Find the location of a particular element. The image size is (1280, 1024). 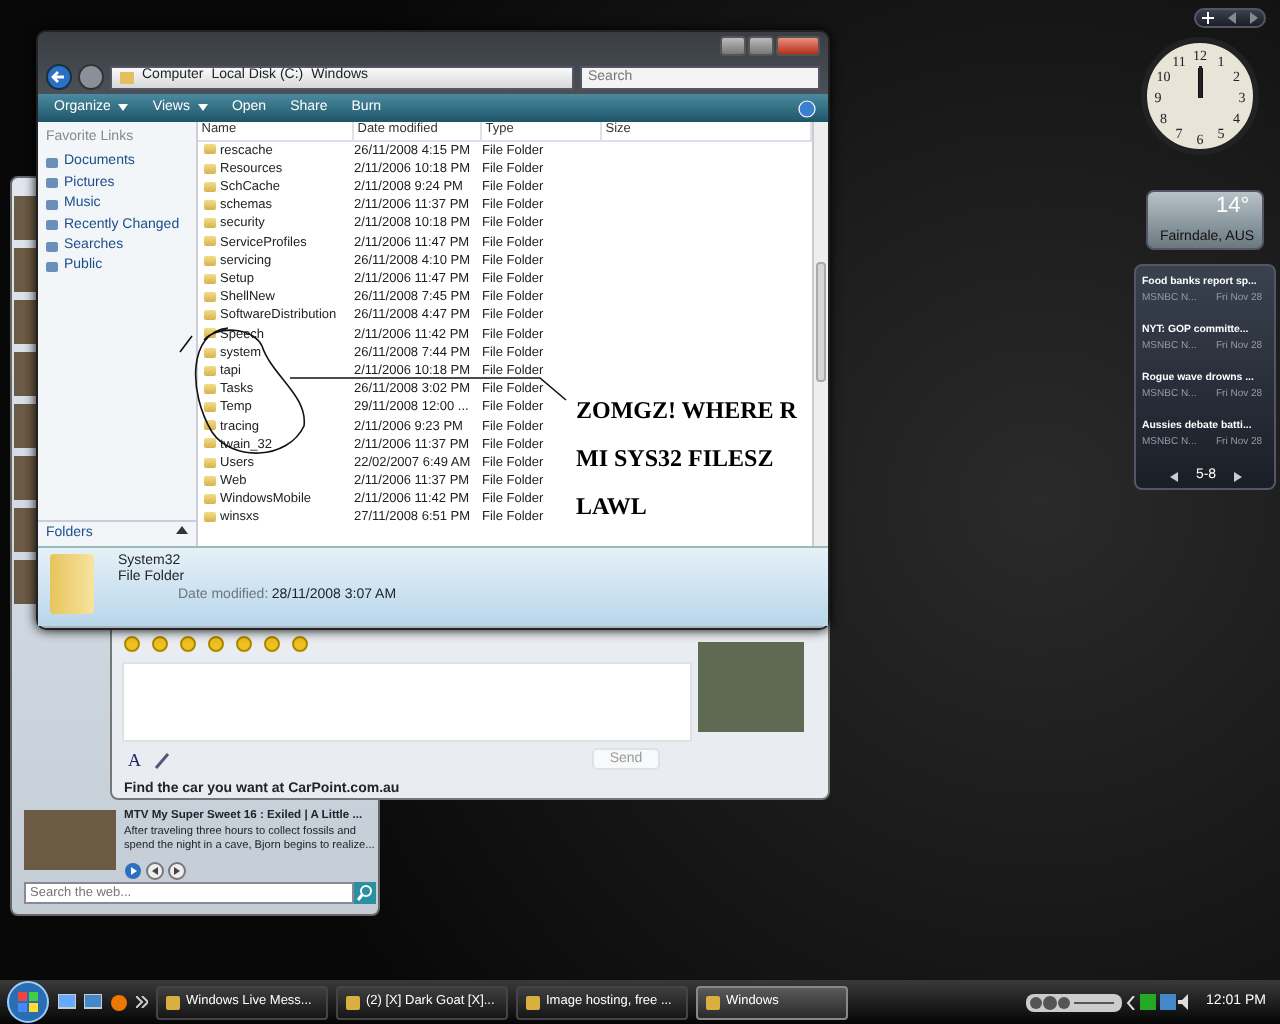

font-button: A is located at coordinates (134, 760).